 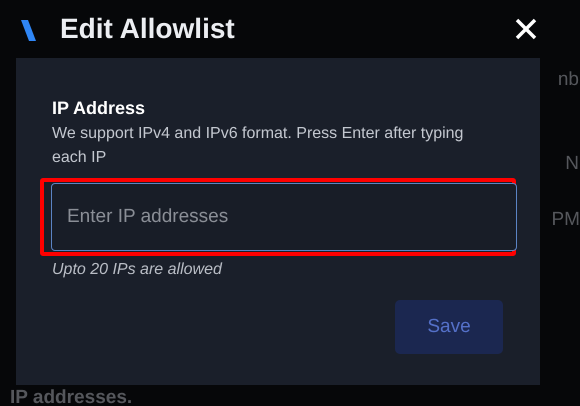 What do you see at coordinates (572, 164) in the screenshot?
I see `background-text: N` at bounding box center [572, 164].